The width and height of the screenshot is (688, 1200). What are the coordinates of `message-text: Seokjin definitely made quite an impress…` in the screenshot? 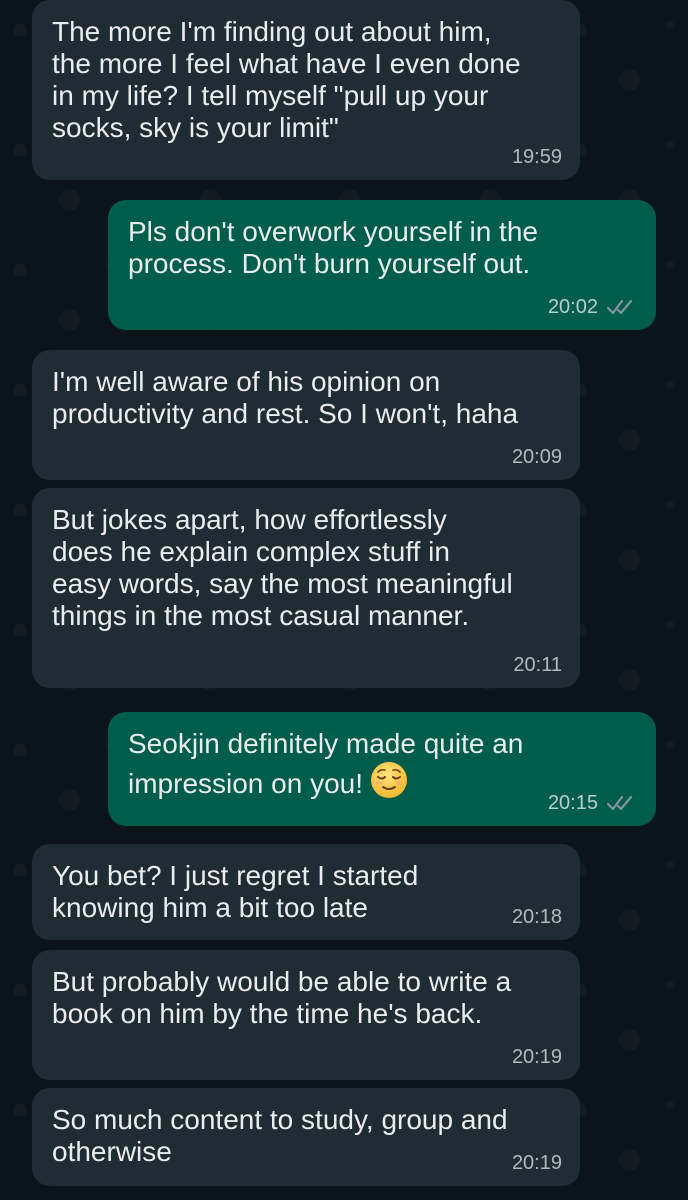 It's located at (326, 763).